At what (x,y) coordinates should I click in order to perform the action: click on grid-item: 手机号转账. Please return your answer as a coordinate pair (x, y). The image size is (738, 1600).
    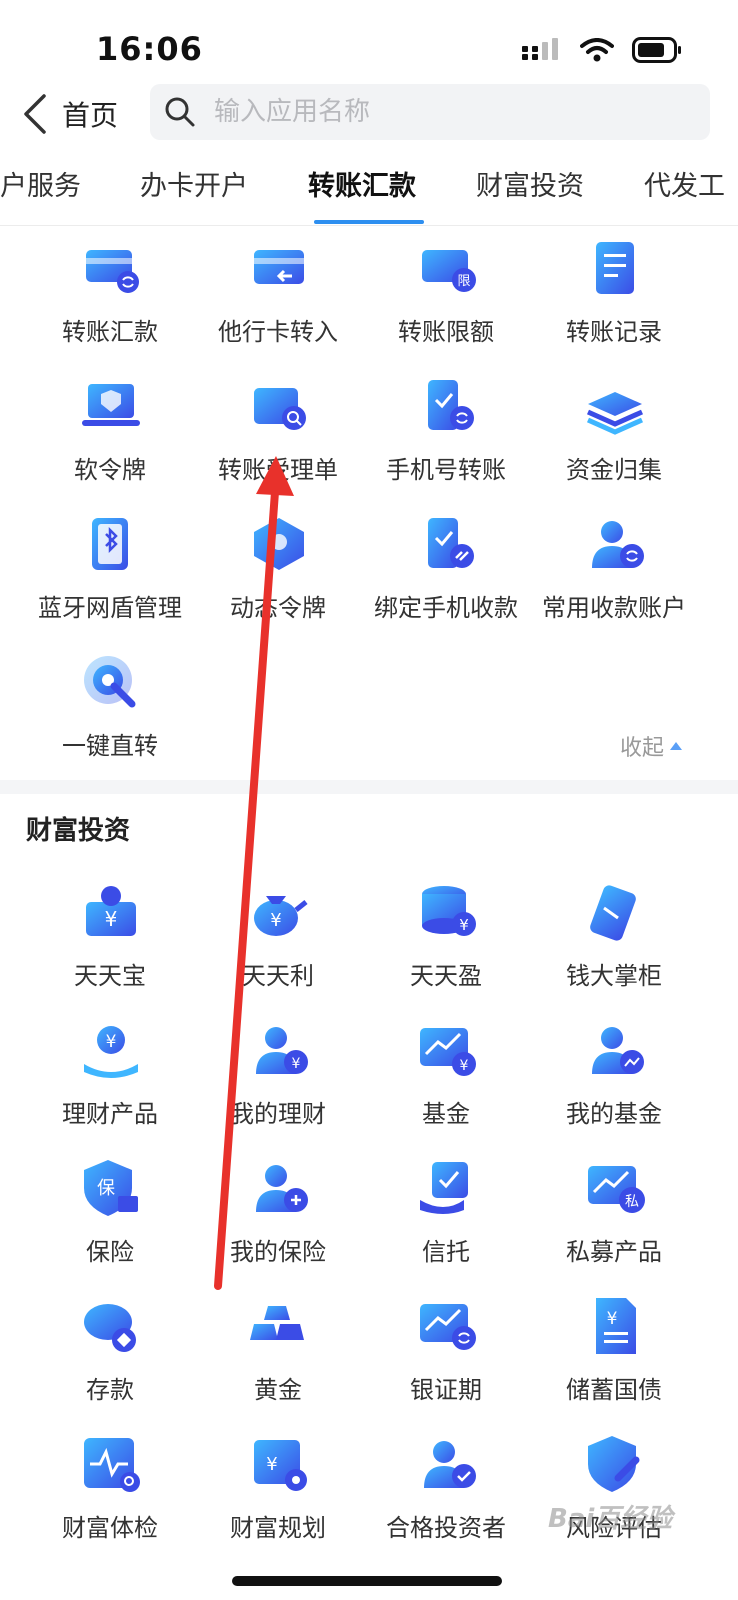
    Looking at the image, I should click on (446, 439).